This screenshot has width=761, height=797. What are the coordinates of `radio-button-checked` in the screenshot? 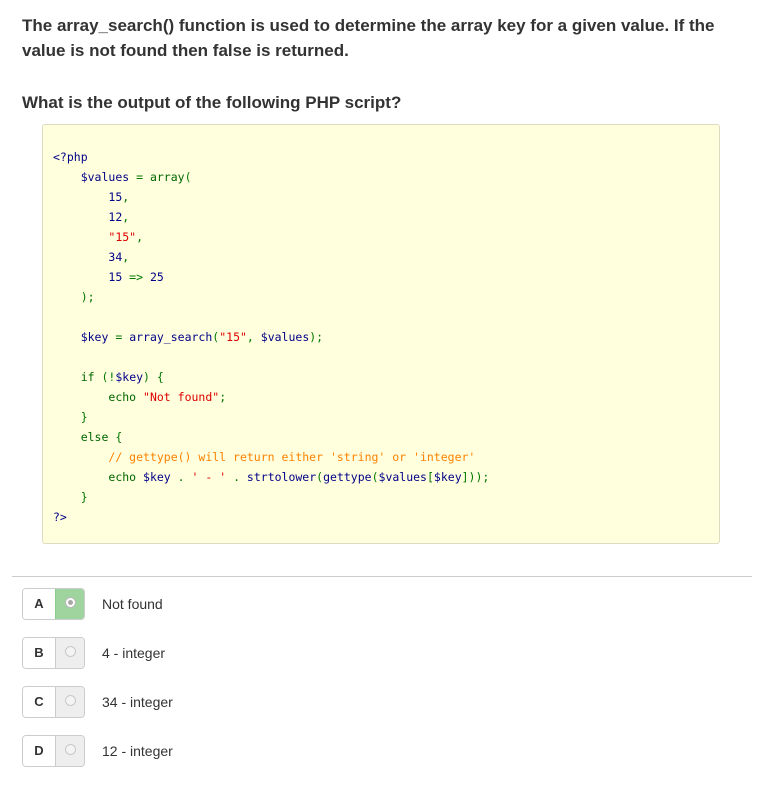 It's located at (70, 602).